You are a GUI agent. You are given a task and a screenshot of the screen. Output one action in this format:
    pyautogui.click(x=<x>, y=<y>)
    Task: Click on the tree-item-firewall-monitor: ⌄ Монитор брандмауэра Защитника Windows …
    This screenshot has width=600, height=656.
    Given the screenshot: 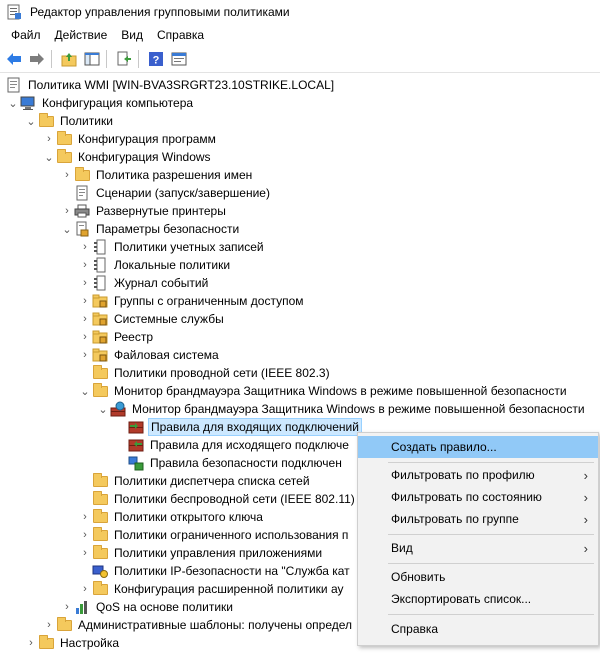 What is the action you would take?
    pyautogui.click(x=341, y=409)
    